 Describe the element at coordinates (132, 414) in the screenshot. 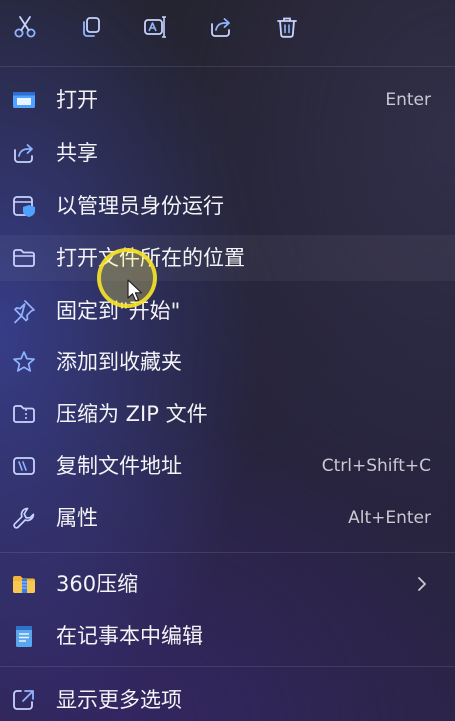

I see `menu-item-label: 压缩为 ZIP 文件` at that location.